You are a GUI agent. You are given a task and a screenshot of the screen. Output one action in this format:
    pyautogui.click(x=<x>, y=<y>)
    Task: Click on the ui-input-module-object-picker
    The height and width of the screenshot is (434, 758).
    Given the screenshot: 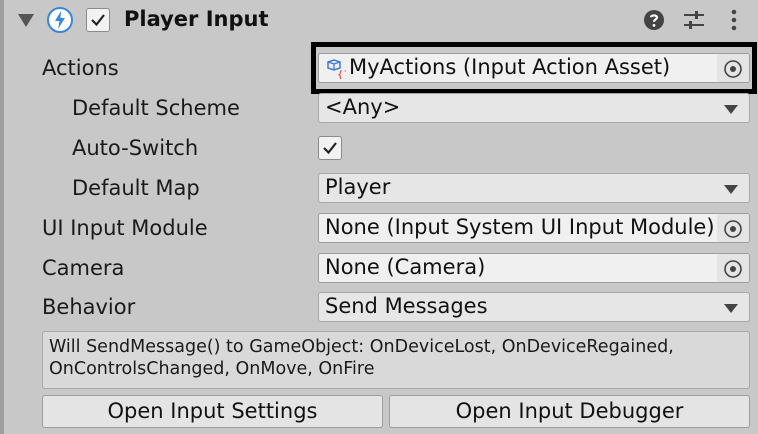 What is the action you would take?
    pyautogui.click(x=733, y=228)
    